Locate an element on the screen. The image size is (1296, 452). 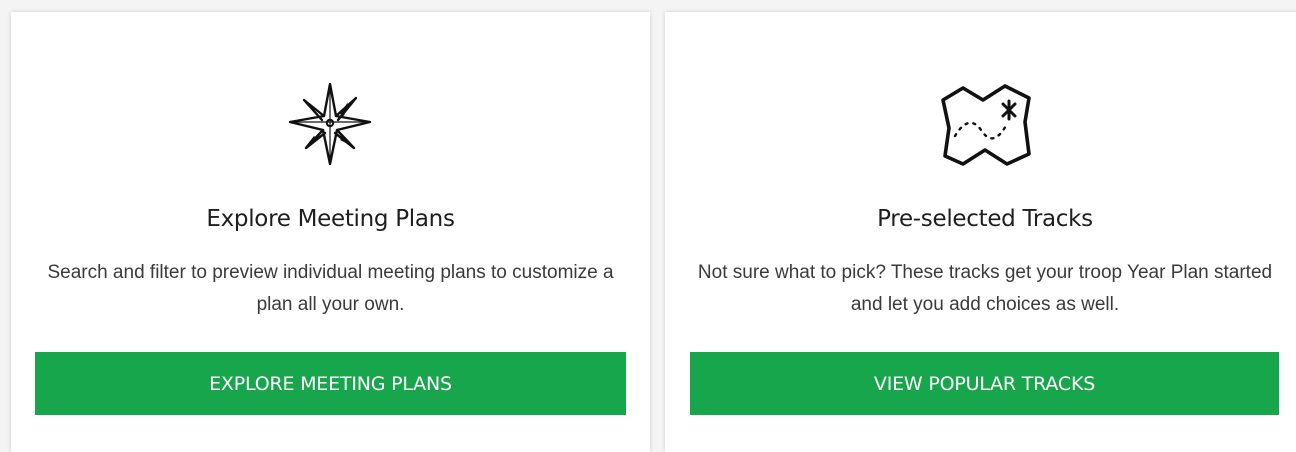
card-title: Explore Meeting Plans is located at coordinates (330, 219).